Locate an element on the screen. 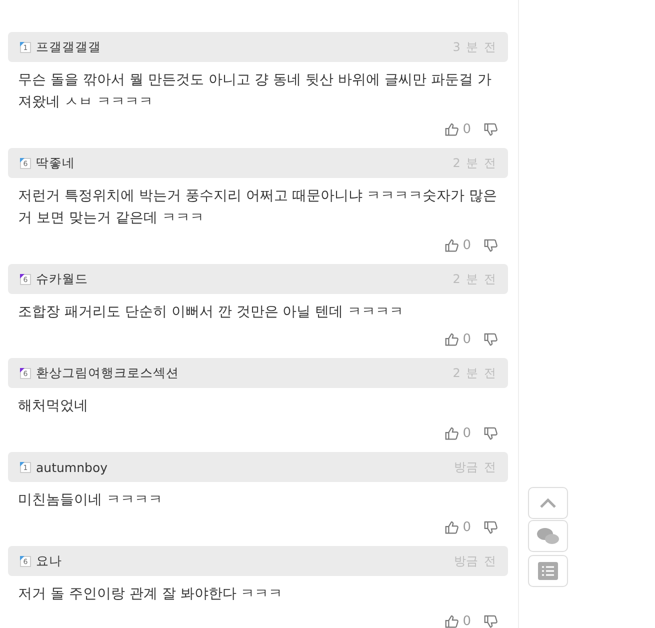  username: 슈카월드 is located at coordinates (62, 279).